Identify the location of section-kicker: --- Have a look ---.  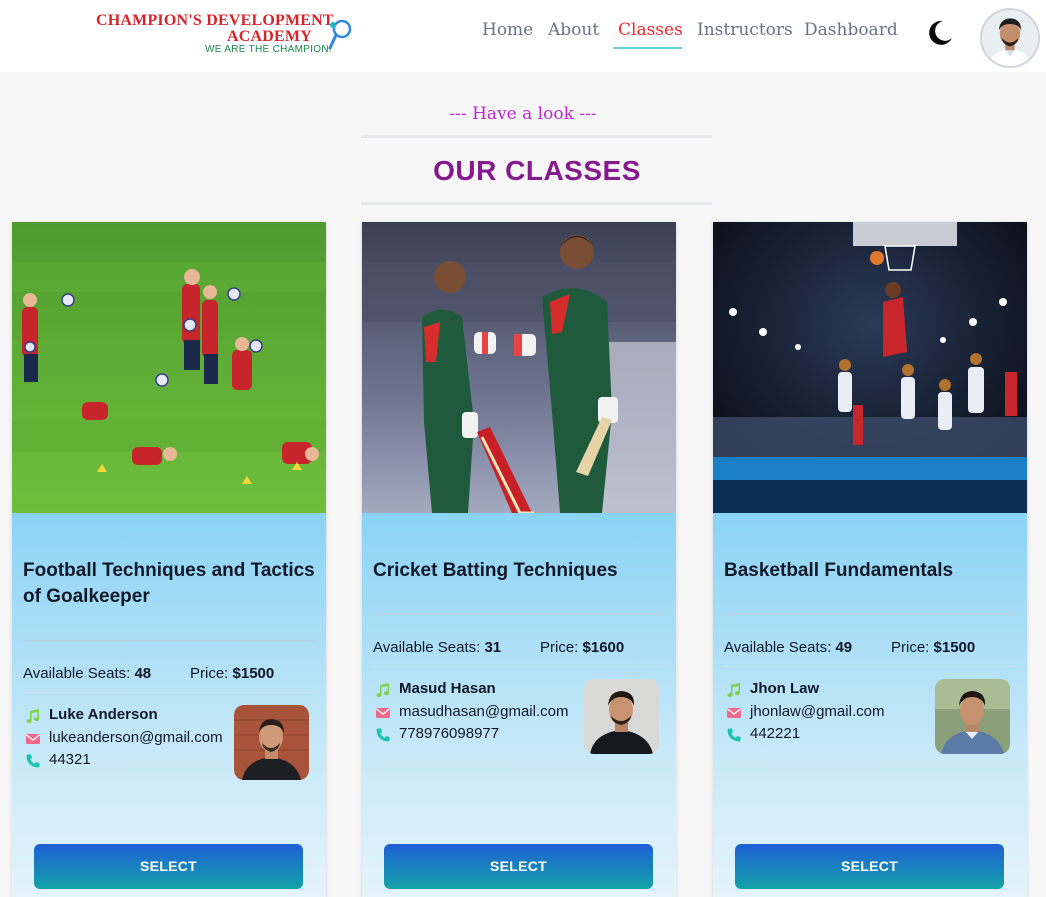
(523, 114).